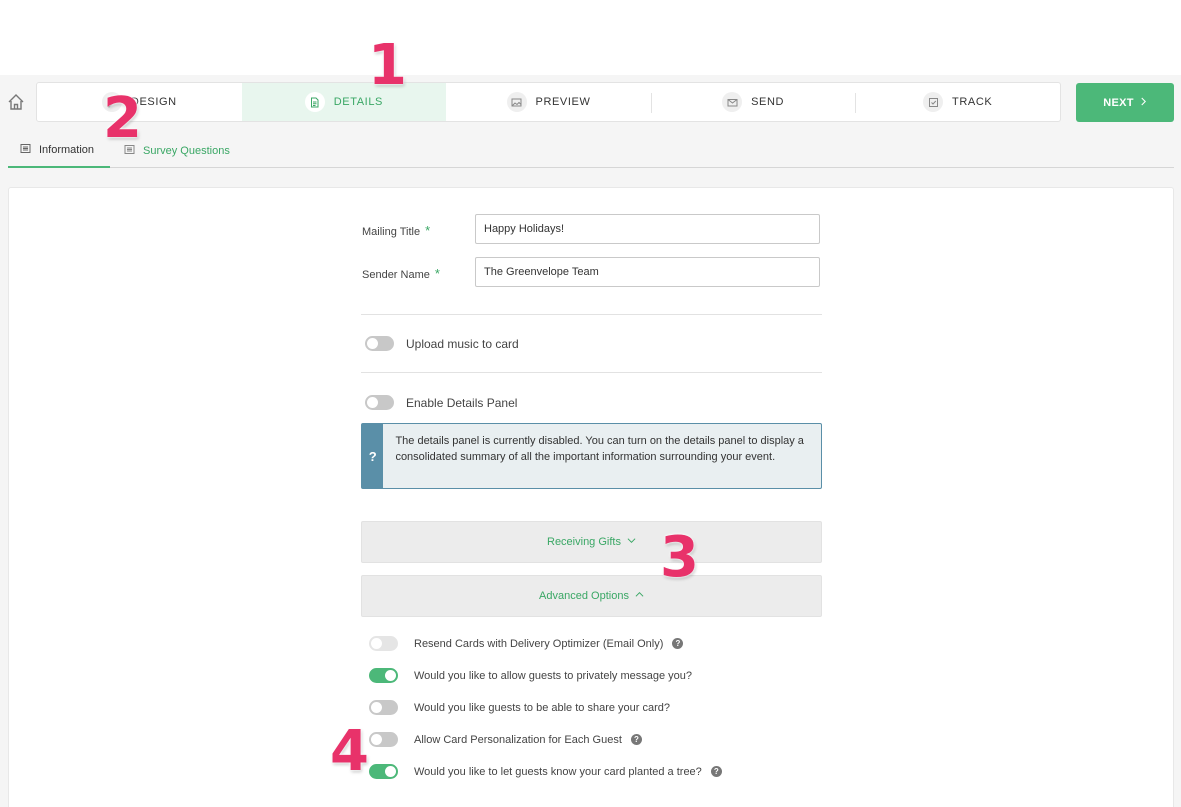 The image size is (1181, 807). I want to click on home-icon, so click(16, 102).